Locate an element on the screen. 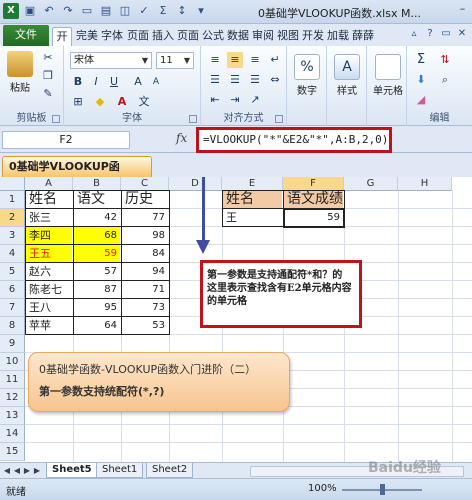 The width and height of the screenshot is (472, 500). row-header-14: 14 is located at coordinates (12, 434).